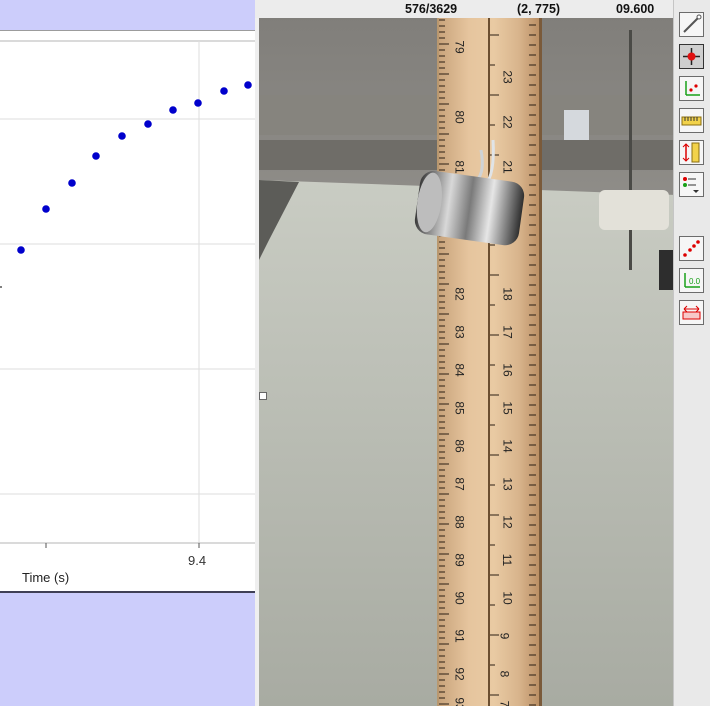 This screenshot has width=710, height=706. Describe the element at coordinates (635, 9) in the screenshot. I see `time-readout: 09.600` at that location.